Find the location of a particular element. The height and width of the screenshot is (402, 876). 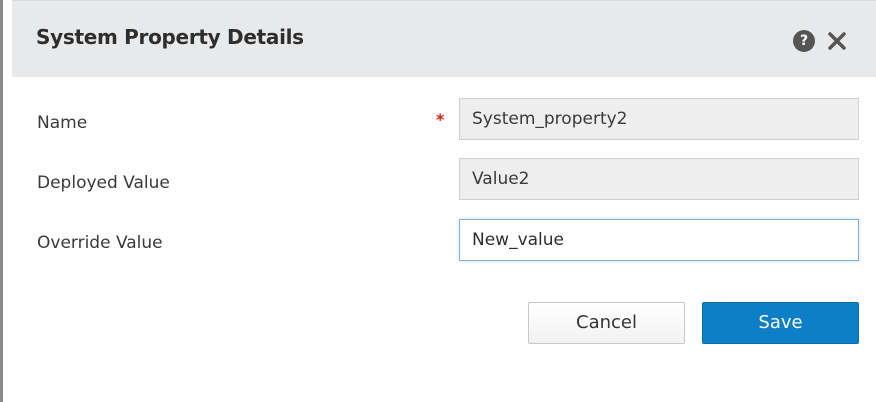

window-edge is located at coordinates (1, 201).